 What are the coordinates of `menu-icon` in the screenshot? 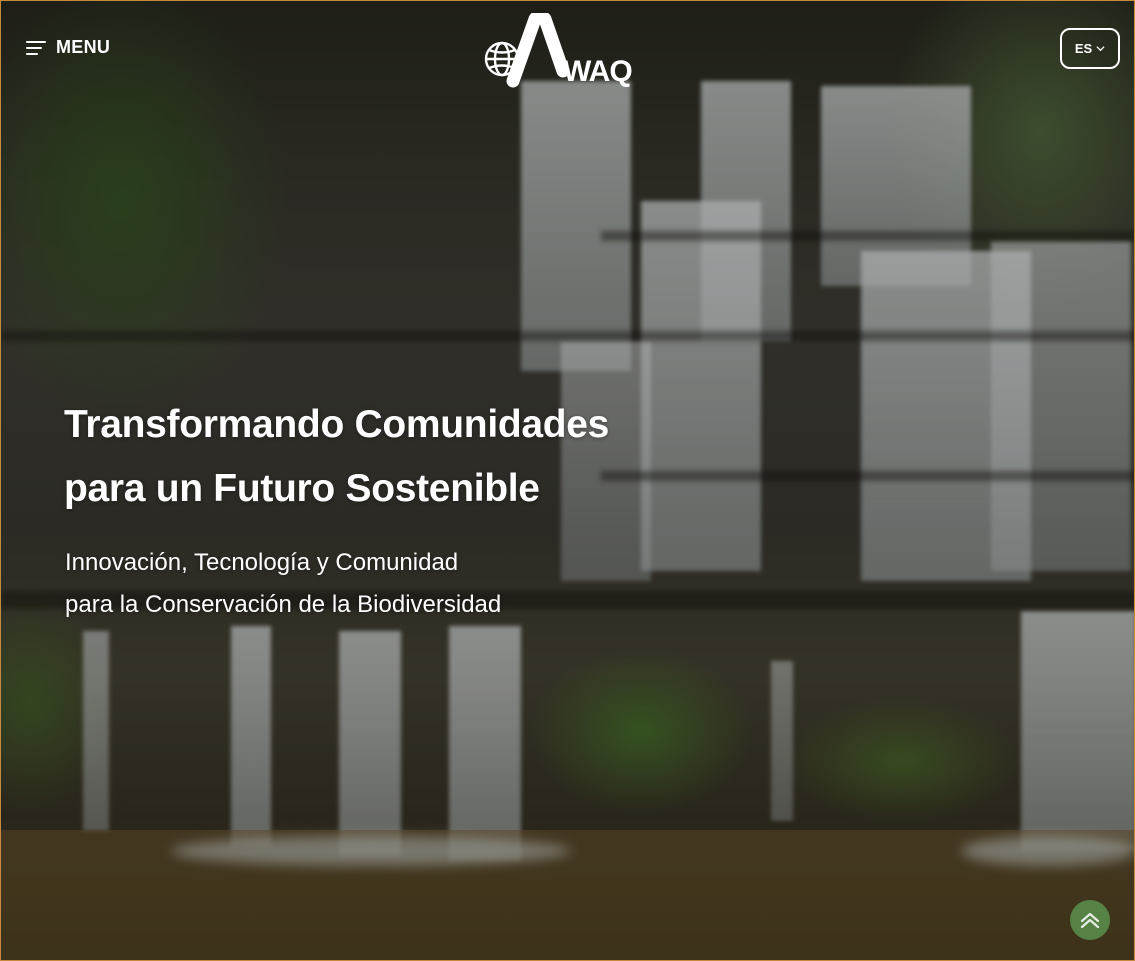 It's located at (36, 47).